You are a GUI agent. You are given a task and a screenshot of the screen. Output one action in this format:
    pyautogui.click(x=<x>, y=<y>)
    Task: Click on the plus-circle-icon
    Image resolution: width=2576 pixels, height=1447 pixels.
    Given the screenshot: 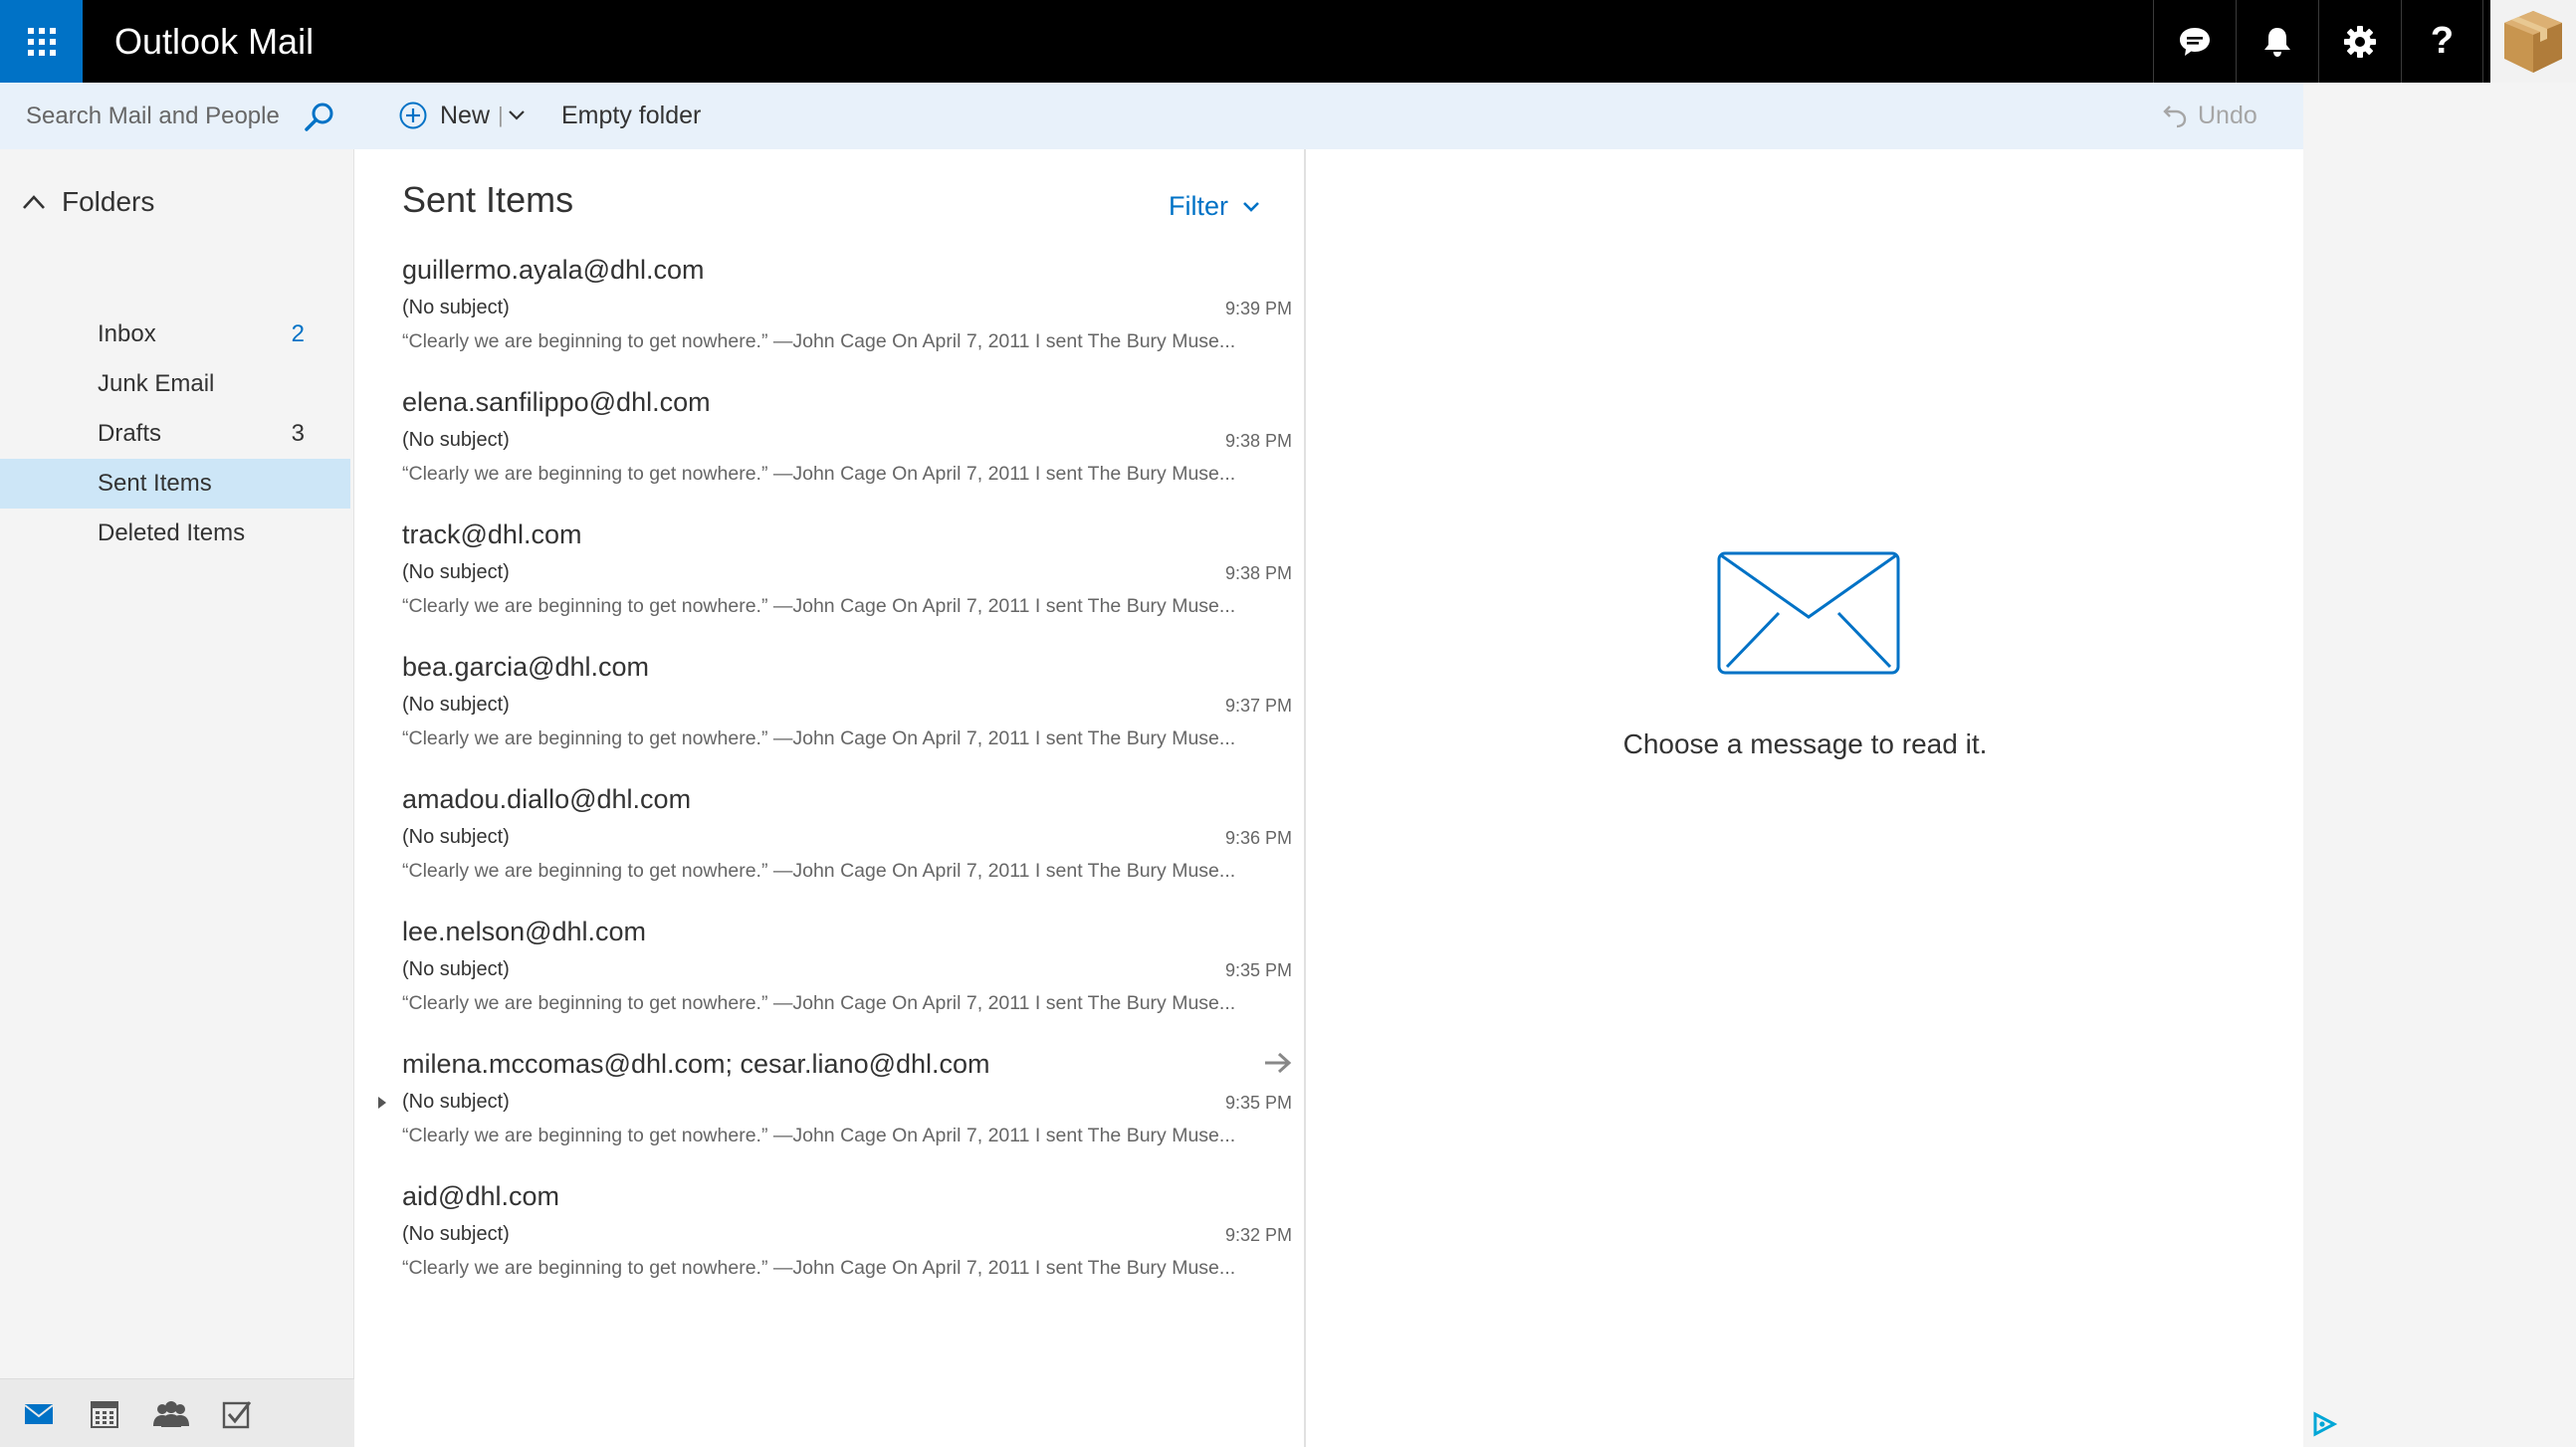 What is the action you would take?
    pyautogui.click(x=413, y=115)
    